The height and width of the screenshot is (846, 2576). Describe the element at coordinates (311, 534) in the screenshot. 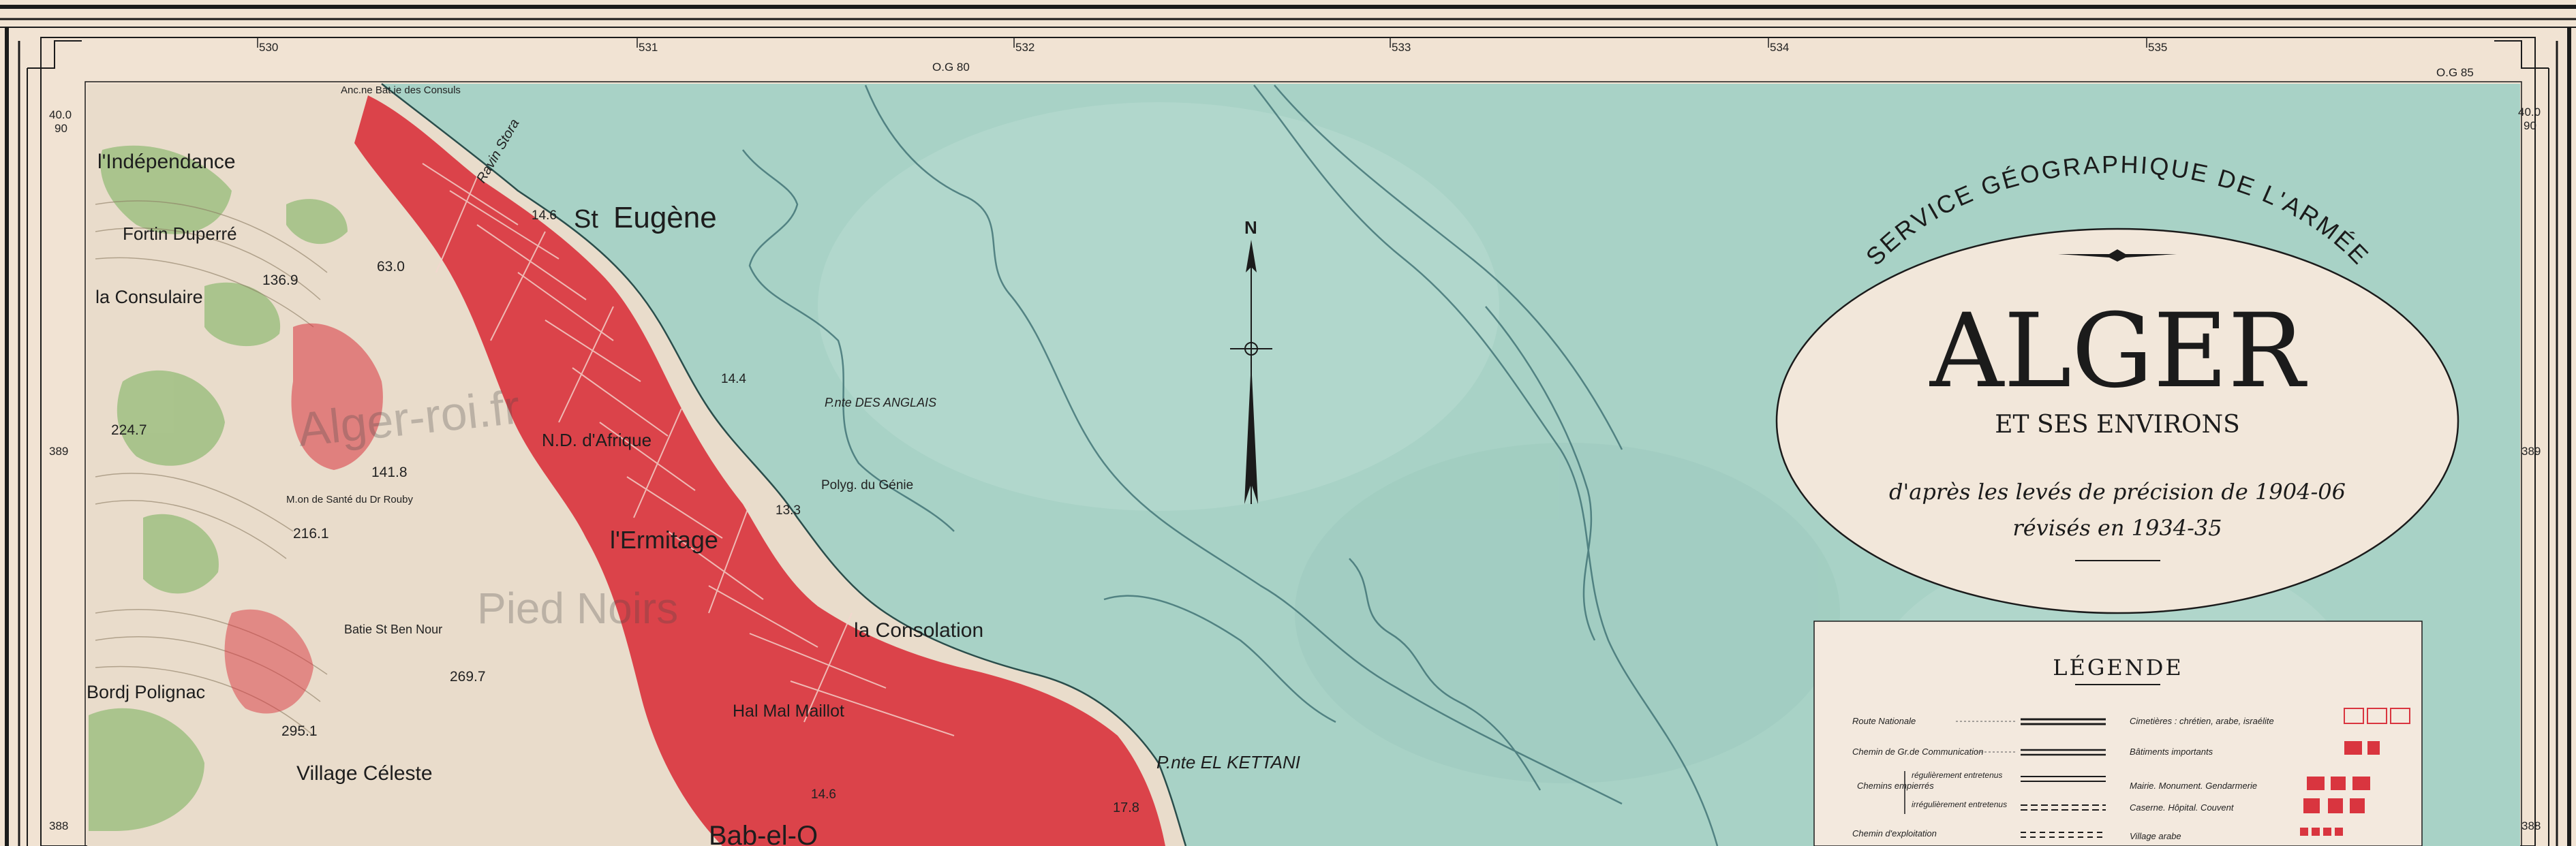

I see `elevation-216-1: 216.1` at that location.